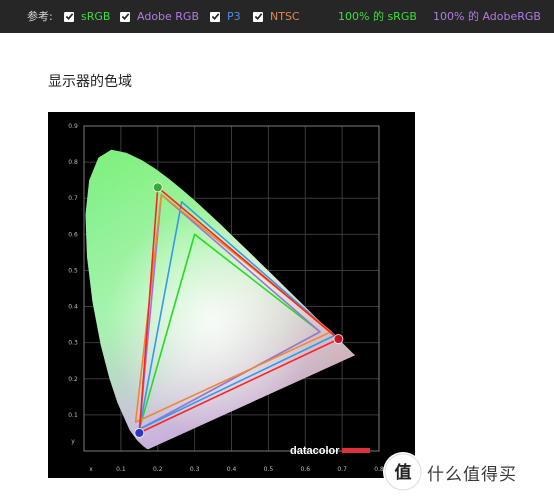 The image size is (554, 501). I want to click on legend-item-srgb: sRGB, so click(87, 16).